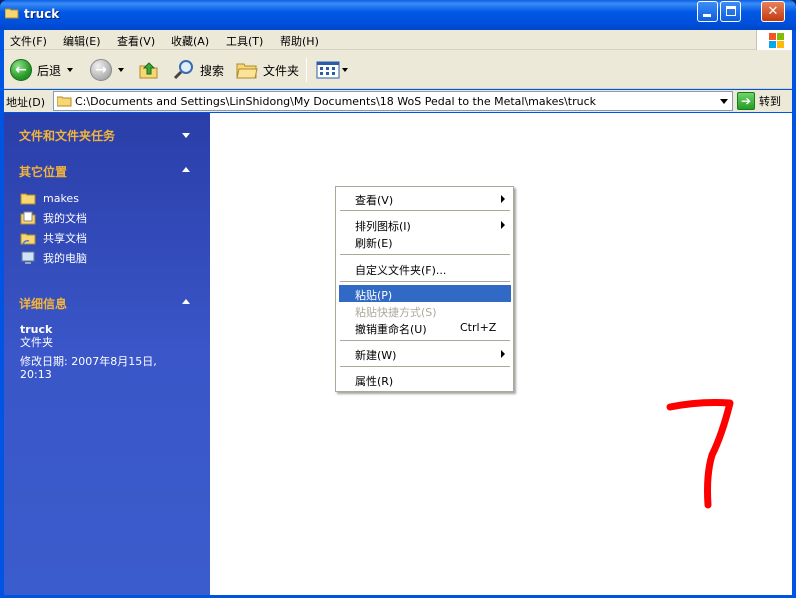  I want to click on ctx-label: 撤销重命名(U), so click(391, 329).